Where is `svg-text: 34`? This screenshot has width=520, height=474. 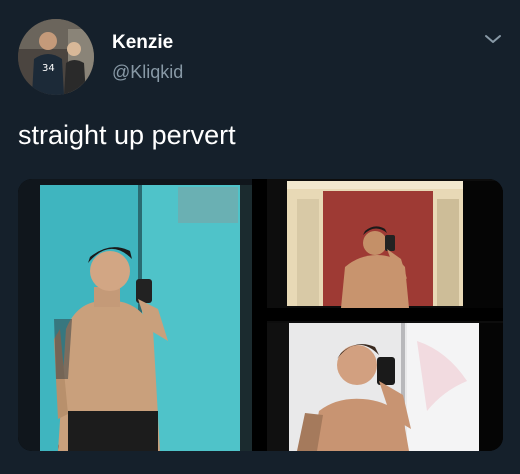
svg-text: 34 is located at coordinates (48, 68).